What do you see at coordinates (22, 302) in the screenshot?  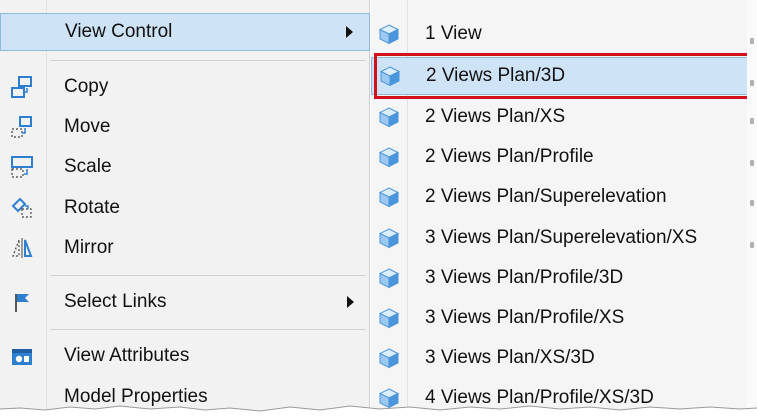 I see `select-links-icon` at bounding box center [22, 302].